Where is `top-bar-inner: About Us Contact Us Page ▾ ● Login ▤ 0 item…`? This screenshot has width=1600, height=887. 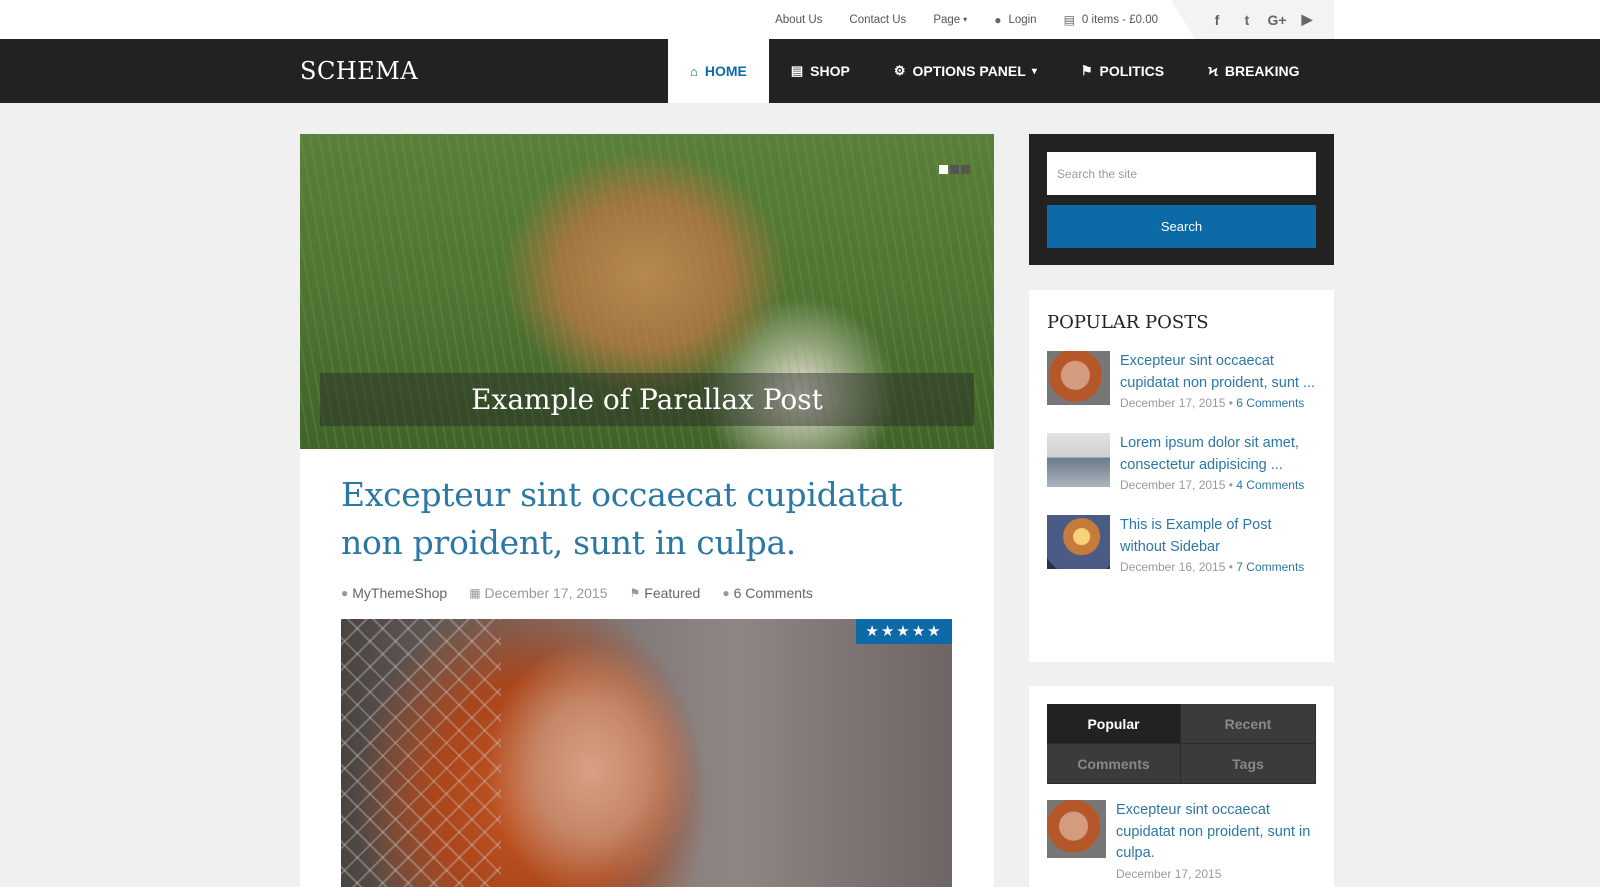
top-bar-inner: About Us Contact Us Page ▾ ● Login ▤ 0 item… is located at coordinates (817, 19).